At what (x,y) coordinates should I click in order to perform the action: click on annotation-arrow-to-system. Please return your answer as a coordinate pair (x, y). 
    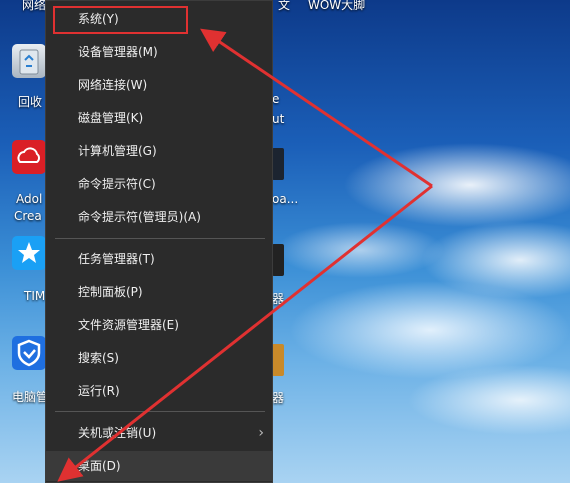
    Looking at the image, I should click on (316, 108).